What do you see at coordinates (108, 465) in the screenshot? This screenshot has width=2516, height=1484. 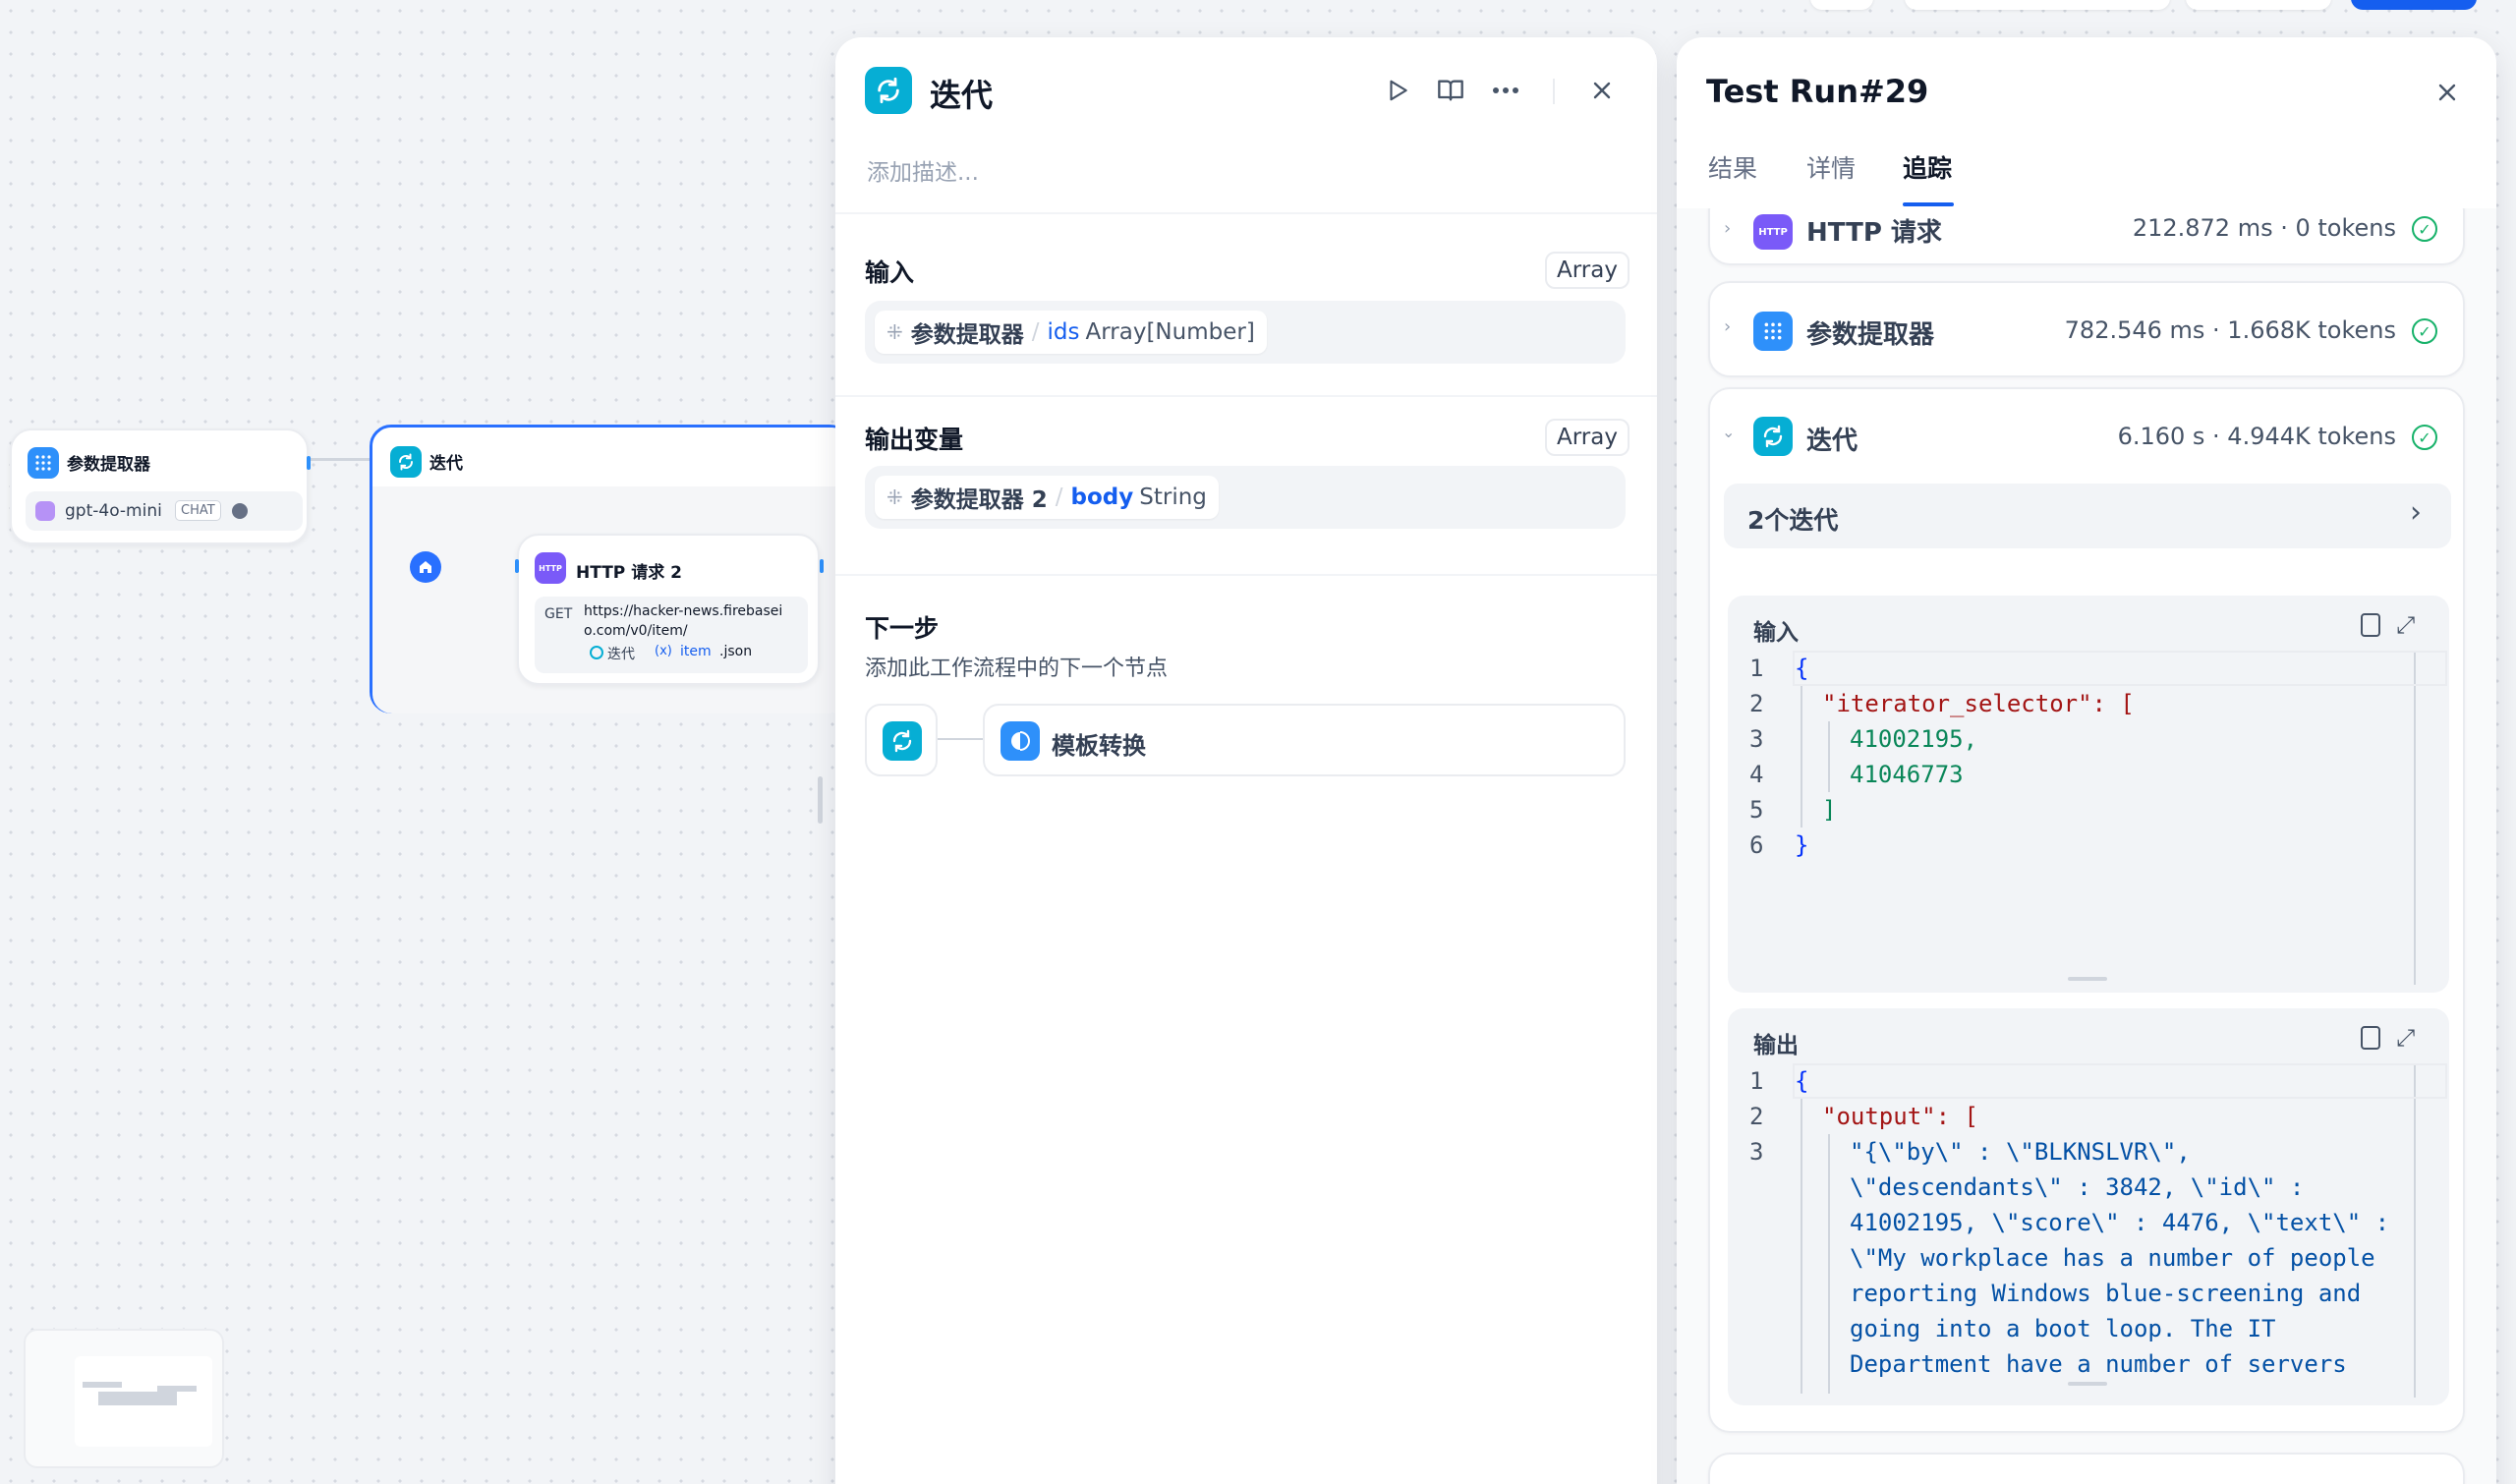 I see `param-node-title: 参数提取器` at bounding box center [108, 465].